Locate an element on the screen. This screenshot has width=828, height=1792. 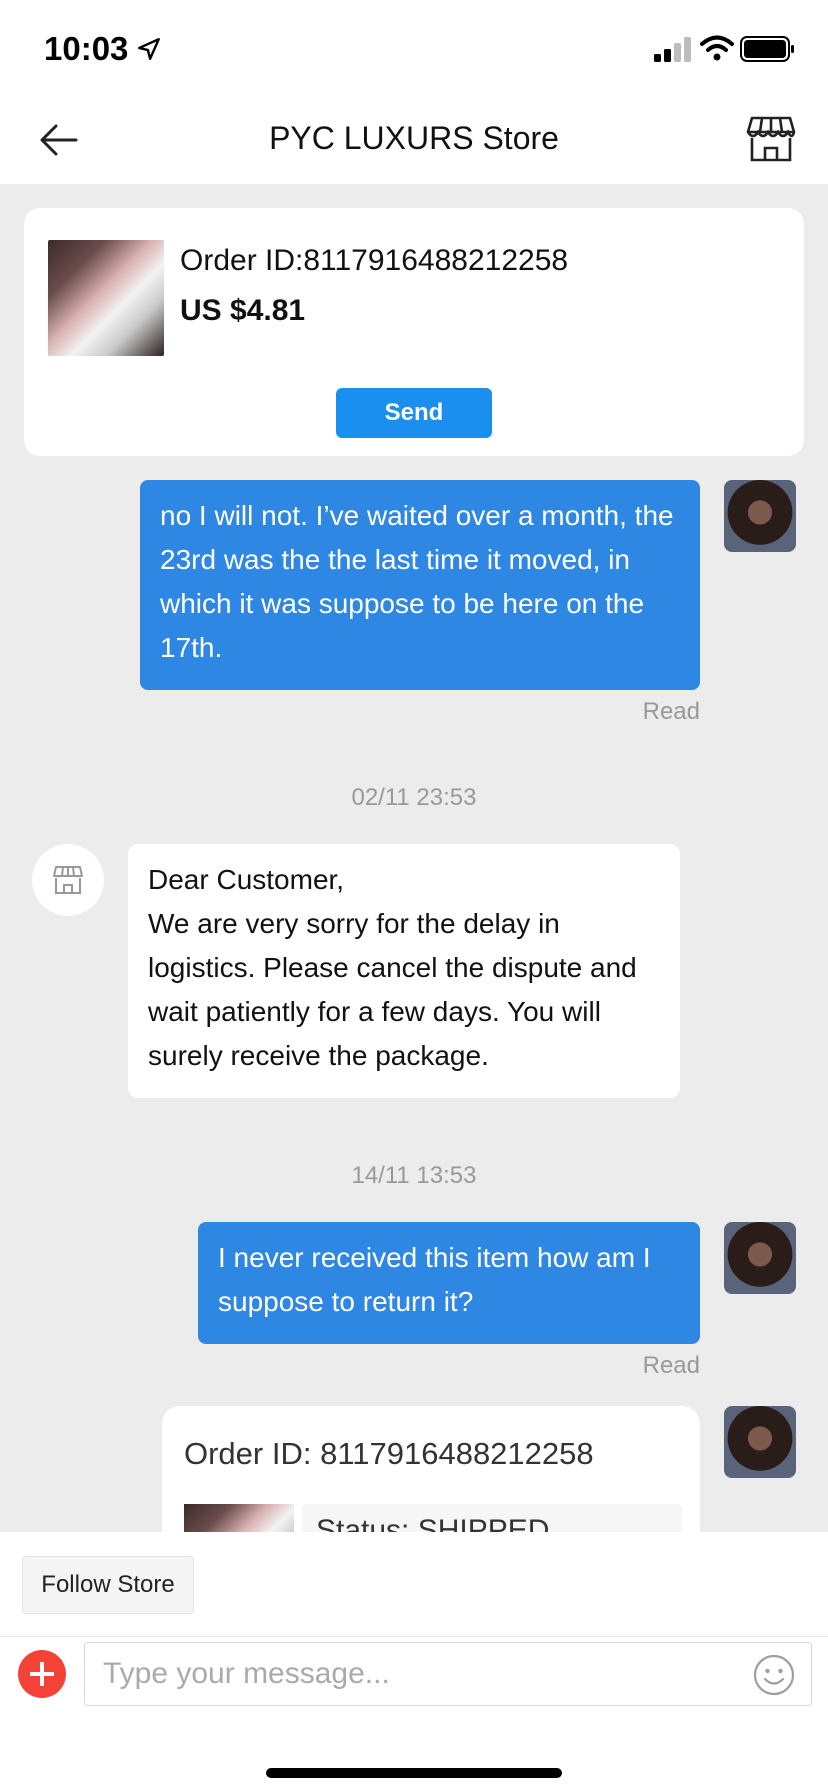
message-input-box is located at coordinates (448, 1674).